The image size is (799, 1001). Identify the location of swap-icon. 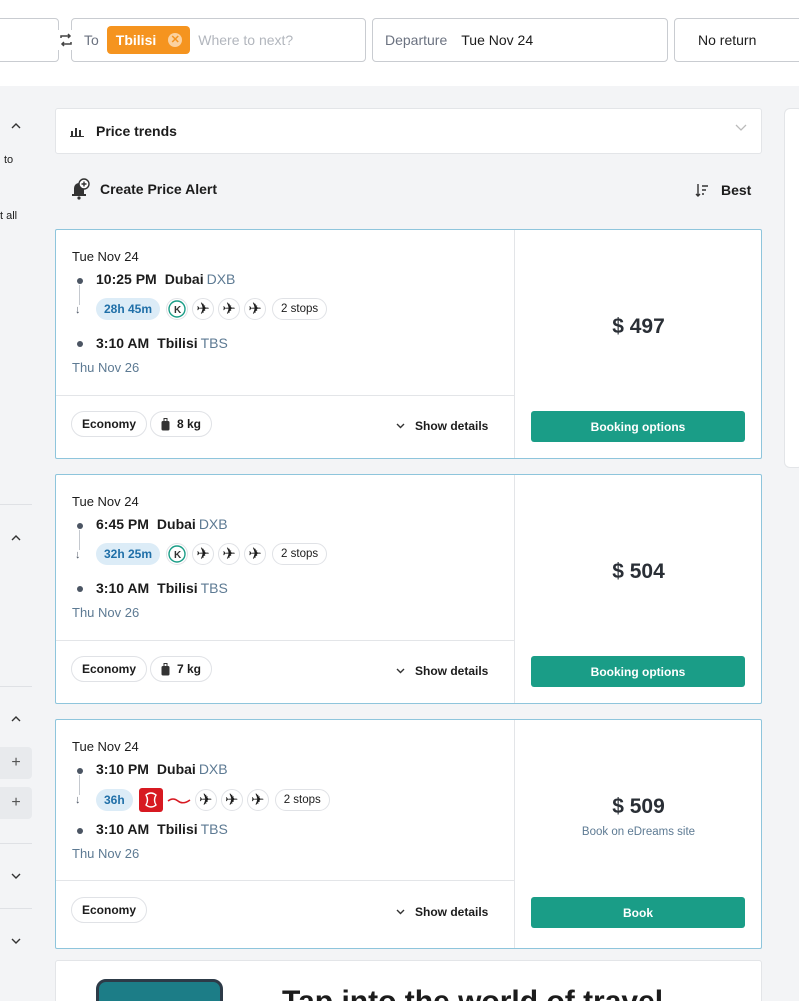
(66, 40).